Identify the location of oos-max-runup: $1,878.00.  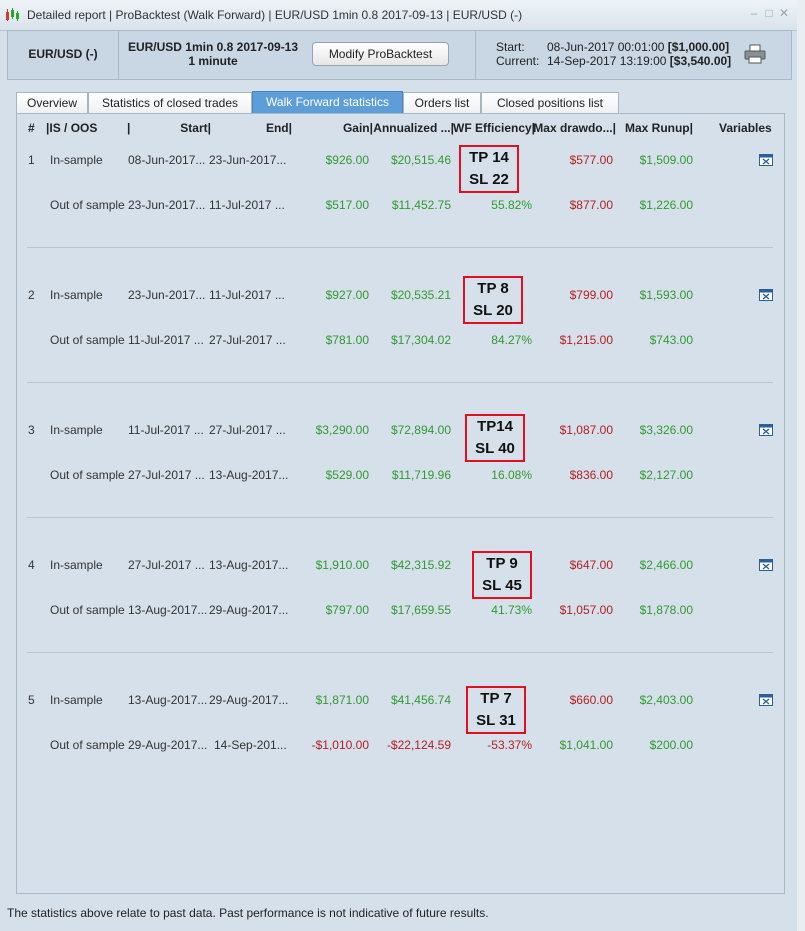
(666, 610).